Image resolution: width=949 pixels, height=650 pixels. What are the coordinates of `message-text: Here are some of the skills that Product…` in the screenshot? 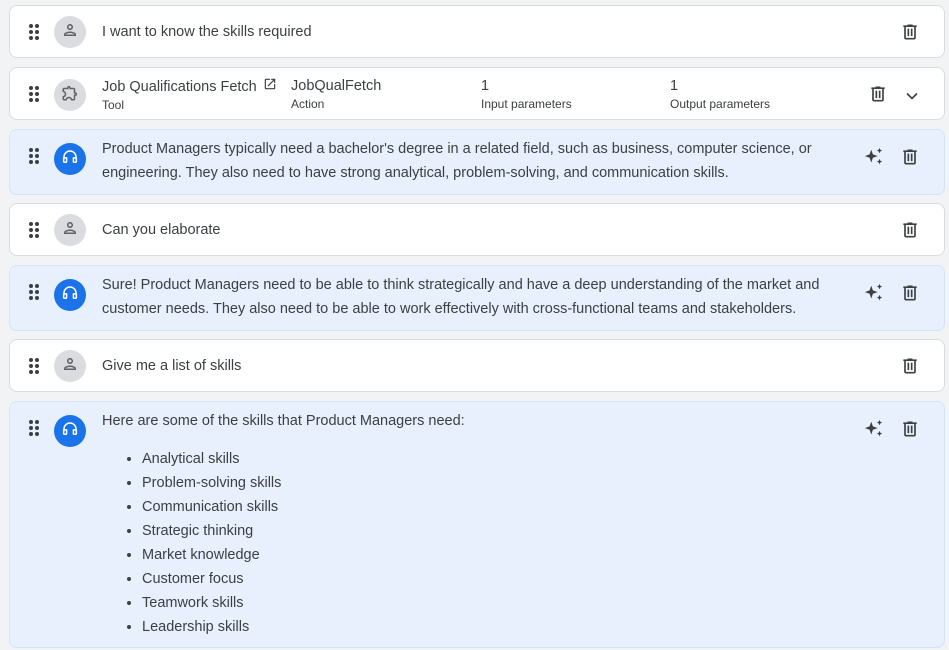 It's located at (283, 421).